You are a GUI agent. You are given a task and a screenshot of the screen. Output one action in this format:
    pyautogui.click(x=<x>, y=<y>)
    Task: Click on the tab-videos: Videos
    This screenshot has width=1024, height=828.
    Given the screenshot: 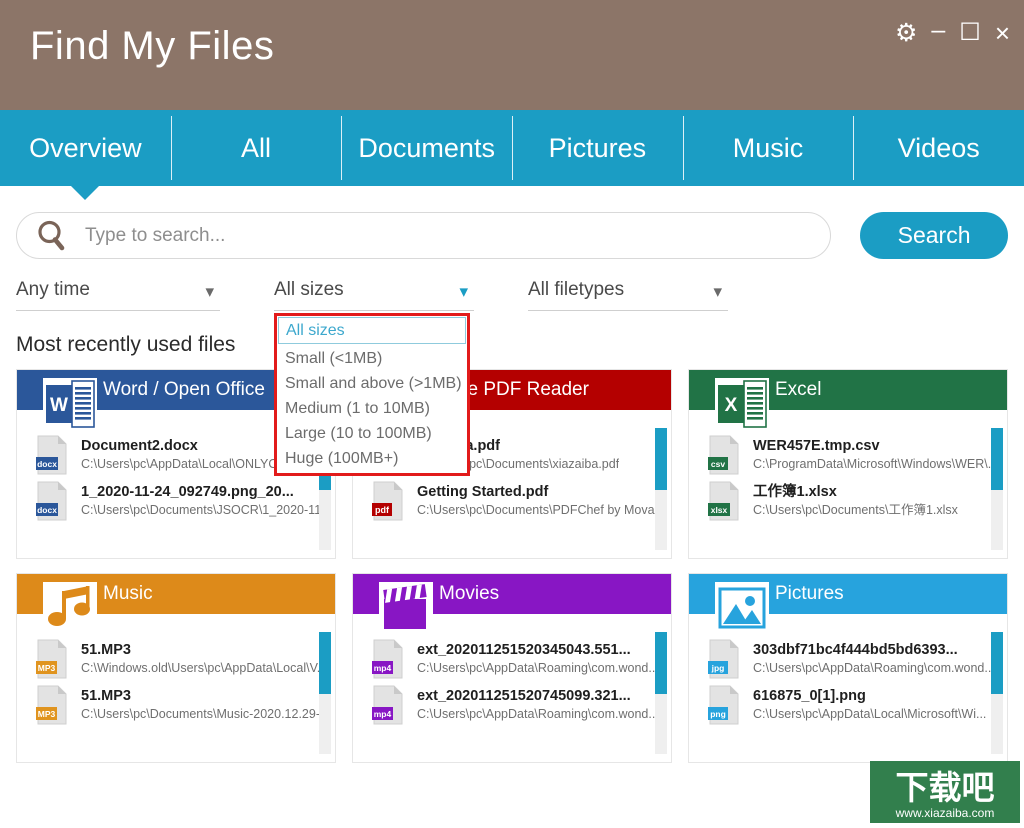 What is the action you would take?
    pyautogui.click(x=938, y=148)
    